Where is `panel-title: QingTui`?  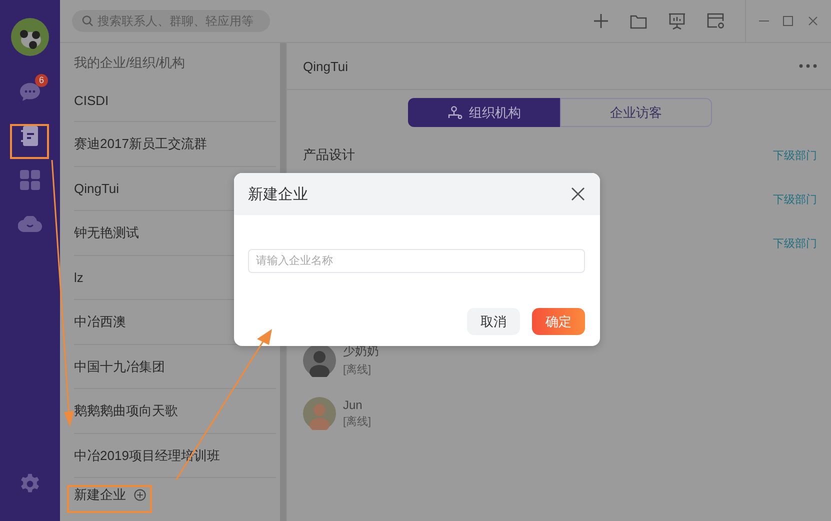 panel-title: QingTui is located at coordinates (325, 66).